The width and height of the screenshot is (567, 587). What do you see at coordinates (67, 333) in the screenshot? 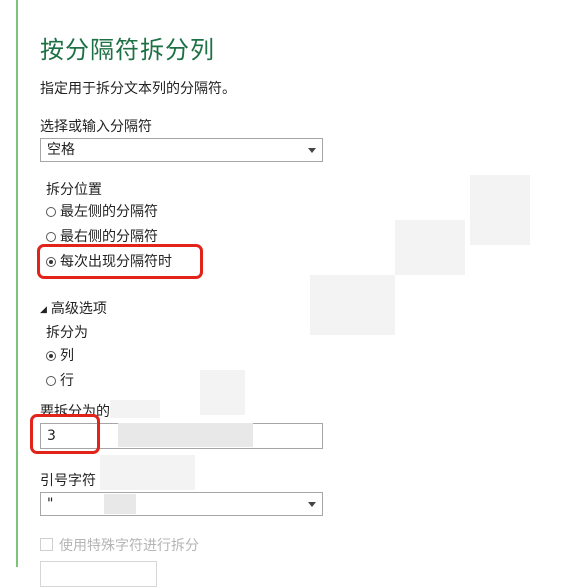
I see `split-into-label: 拆分为` at bounding box center [67, 333].